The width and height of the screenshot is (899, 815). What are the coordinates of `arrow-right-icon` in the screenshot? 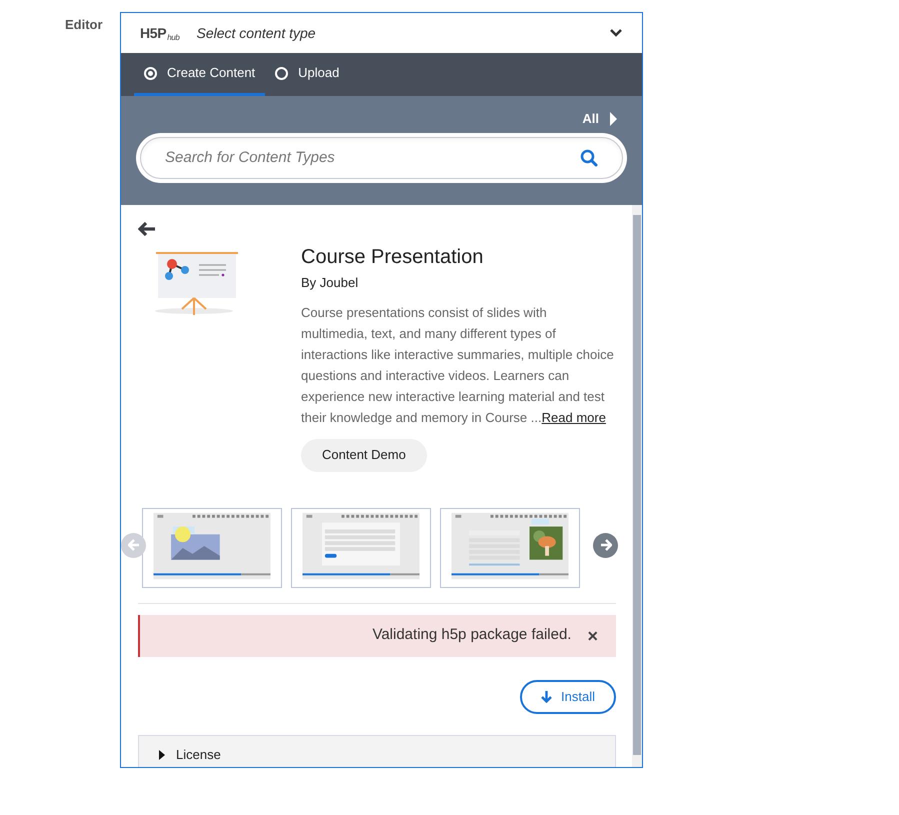 It's located at (606, 545).